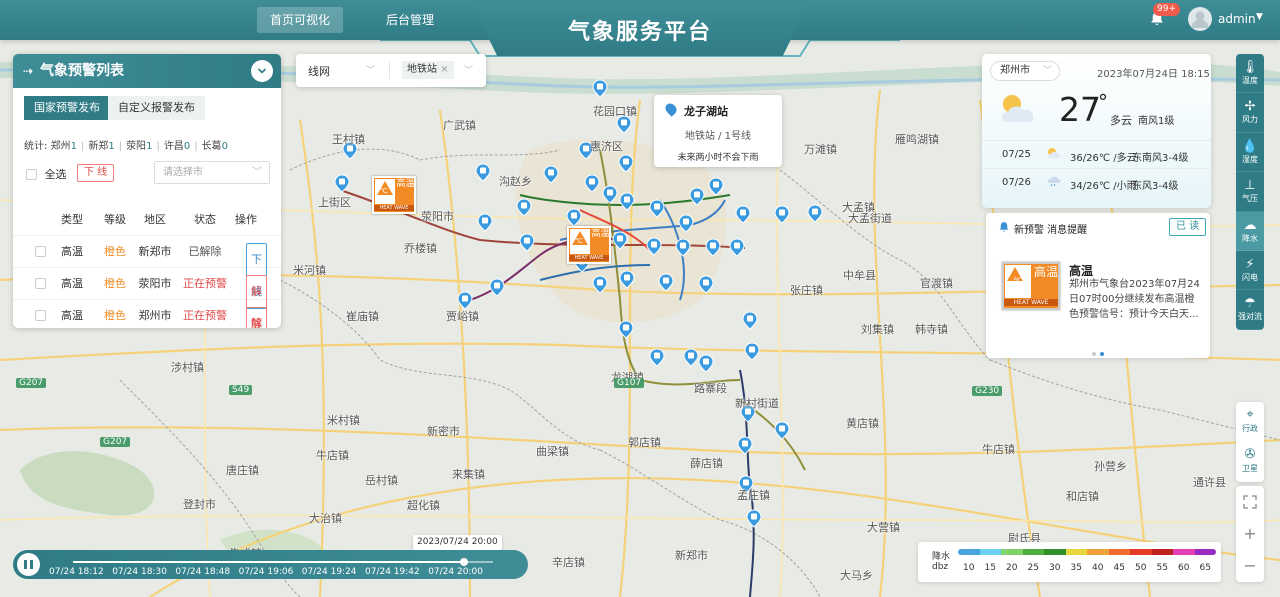 This screenshot has height=597, width=1280. Describe the element at coordinates (211, 146) in the screenshot. I see `stats-region: 长葛` at that location.